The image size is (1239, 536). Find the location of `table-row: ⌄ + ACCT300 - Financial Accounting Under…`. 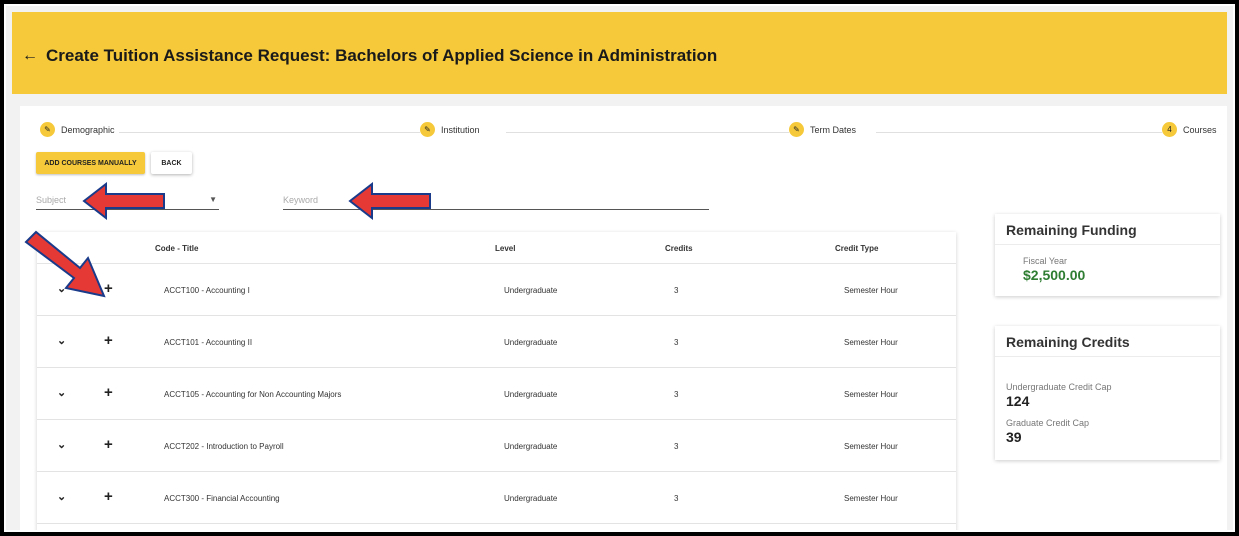

table-row: ⌄ + ACCT300 - Financial Accounting Under… is located at coordinates (496, 498).